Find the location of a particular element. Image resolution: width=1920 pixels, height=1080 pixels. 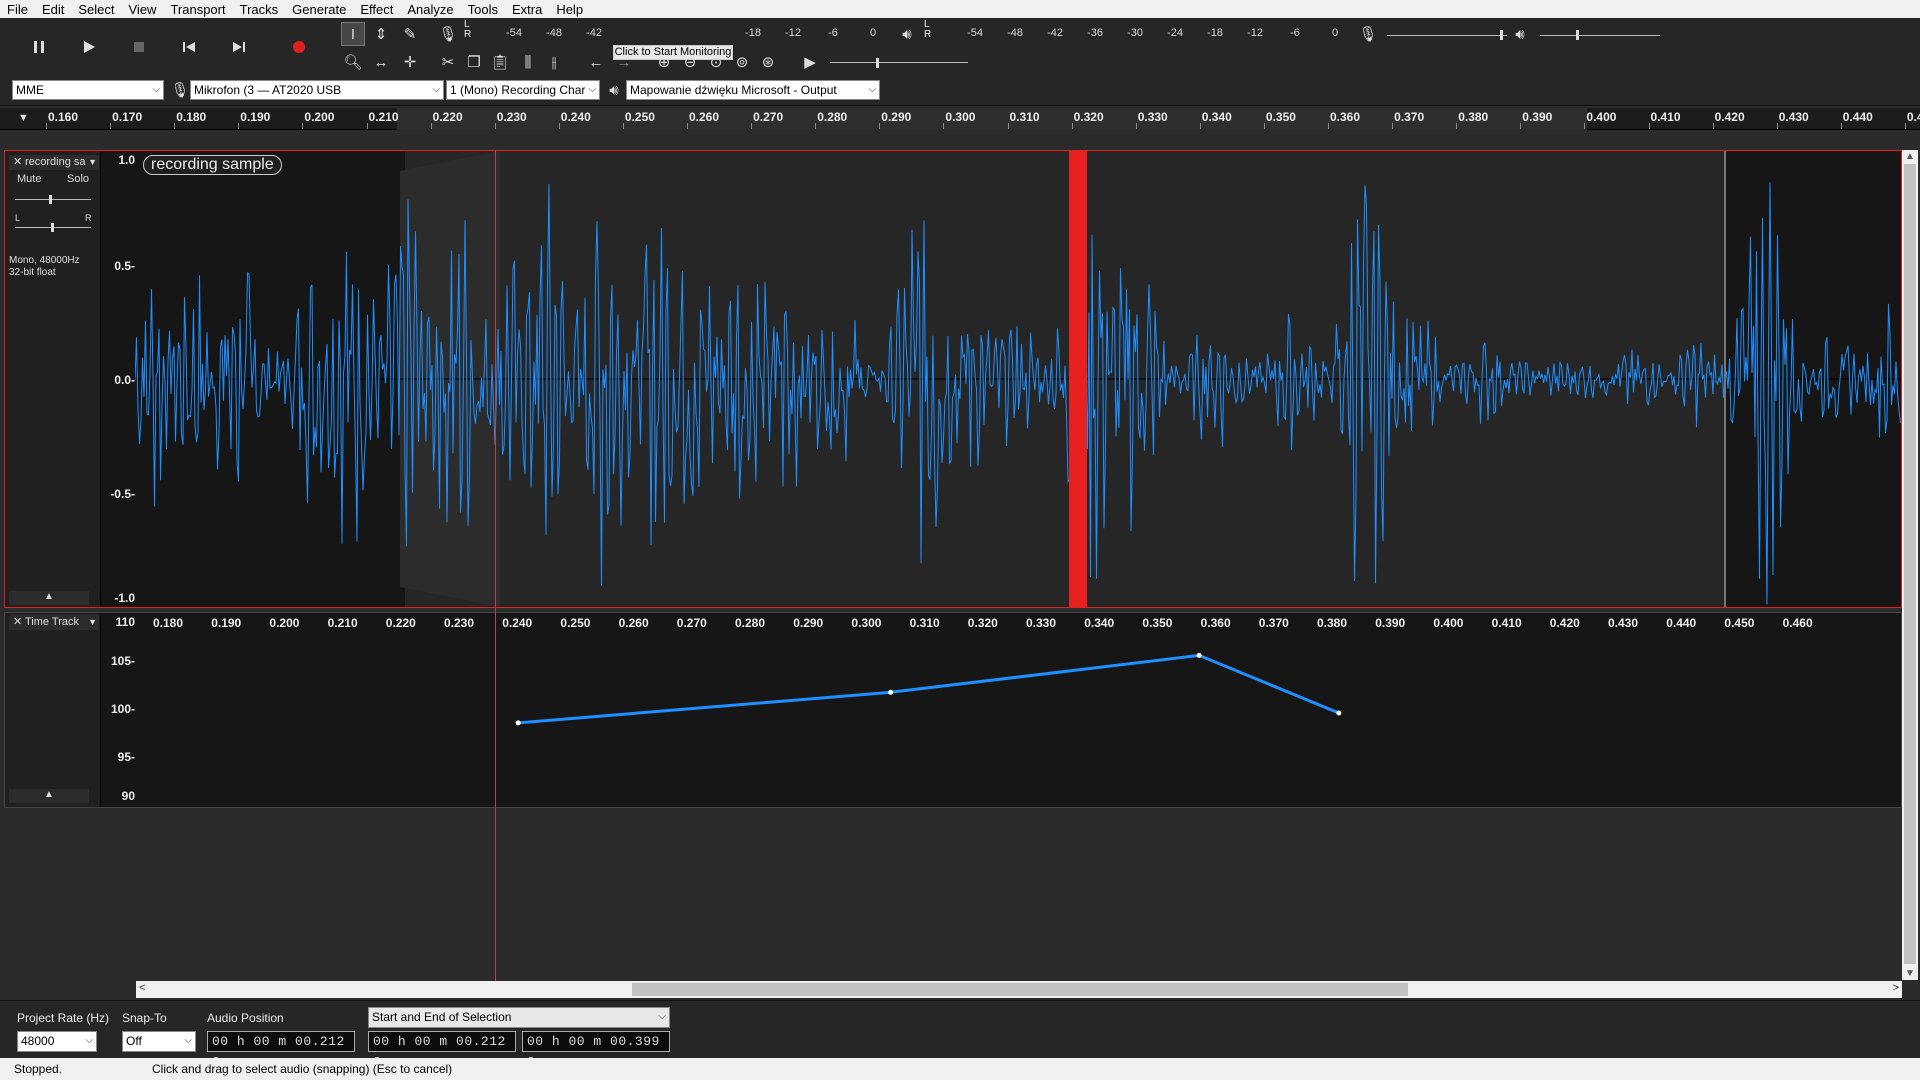

time-track-ruler-label: 0.270 is located at coordinates (692, 623).